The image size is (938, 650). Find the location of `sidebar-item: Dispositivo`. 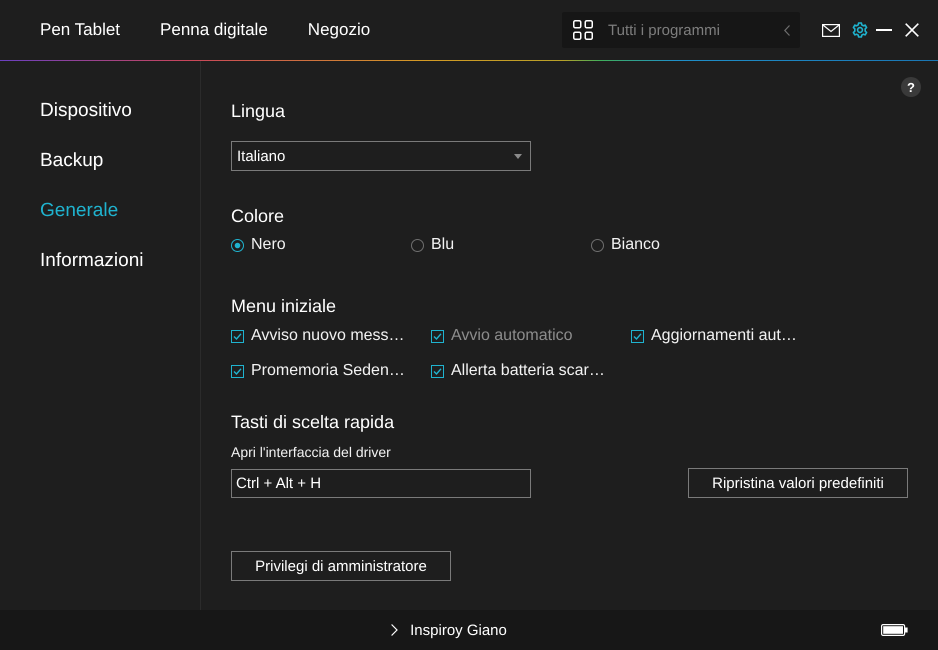

sidebar-item: Dispositivo is located at coordinates (86, 111).